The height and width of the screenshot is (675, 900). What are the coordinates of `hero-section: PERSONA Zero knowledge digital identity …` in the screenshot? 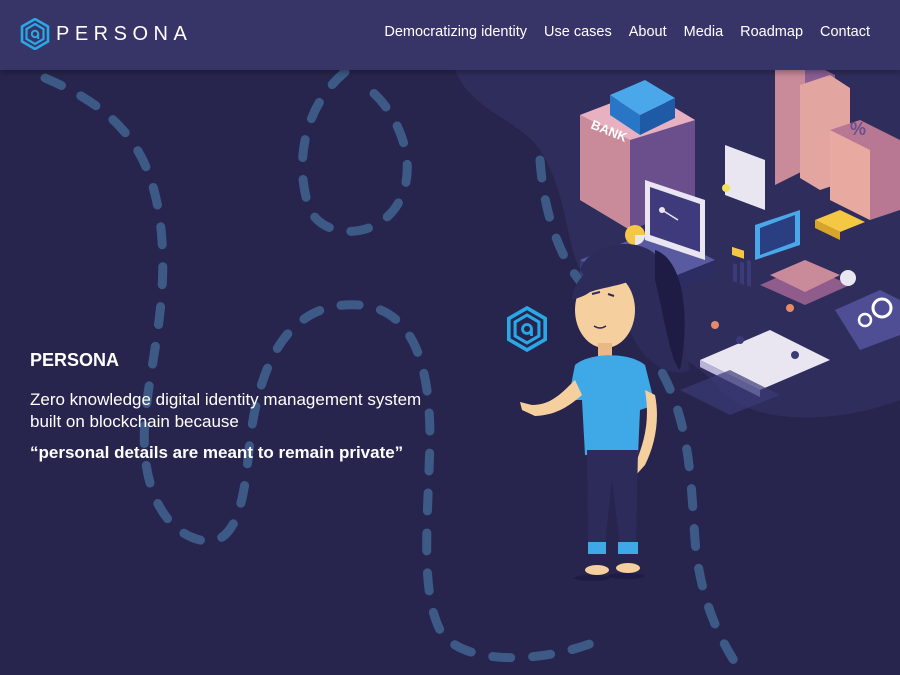 It's located at (250, 406).